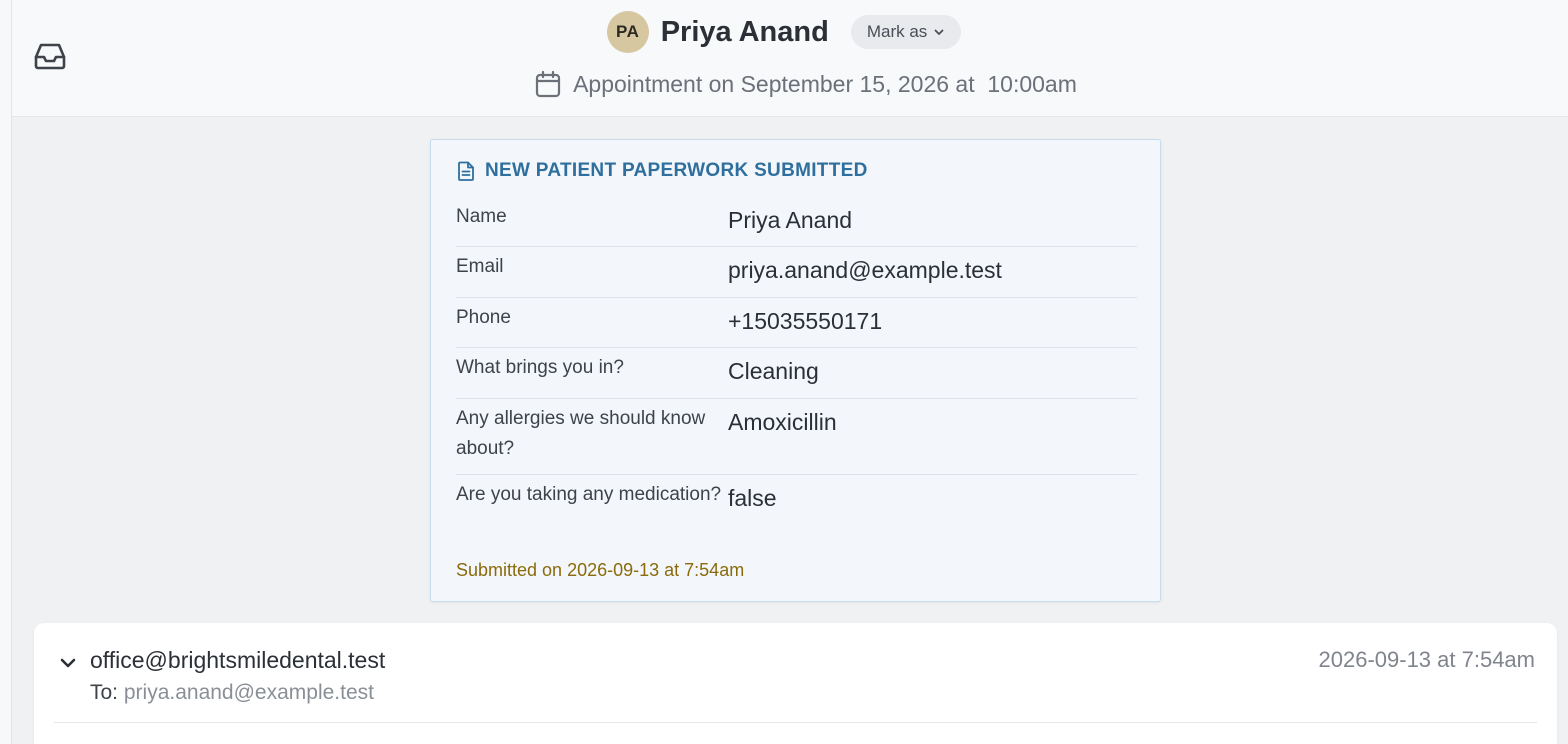 The image size is (1568, 744). What do you see at coordinates (897, 31) in the screenshot?
I see `mark-as-label: Mark as` at bounding box center [897, 31].